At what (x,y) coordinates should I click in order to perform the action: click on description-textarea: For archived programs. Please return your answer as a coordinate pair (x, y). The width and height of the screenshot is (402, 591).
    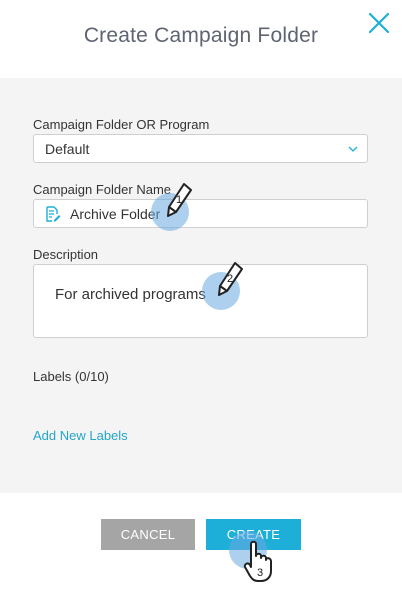
    Looking at the image, I should click on (200, 301).